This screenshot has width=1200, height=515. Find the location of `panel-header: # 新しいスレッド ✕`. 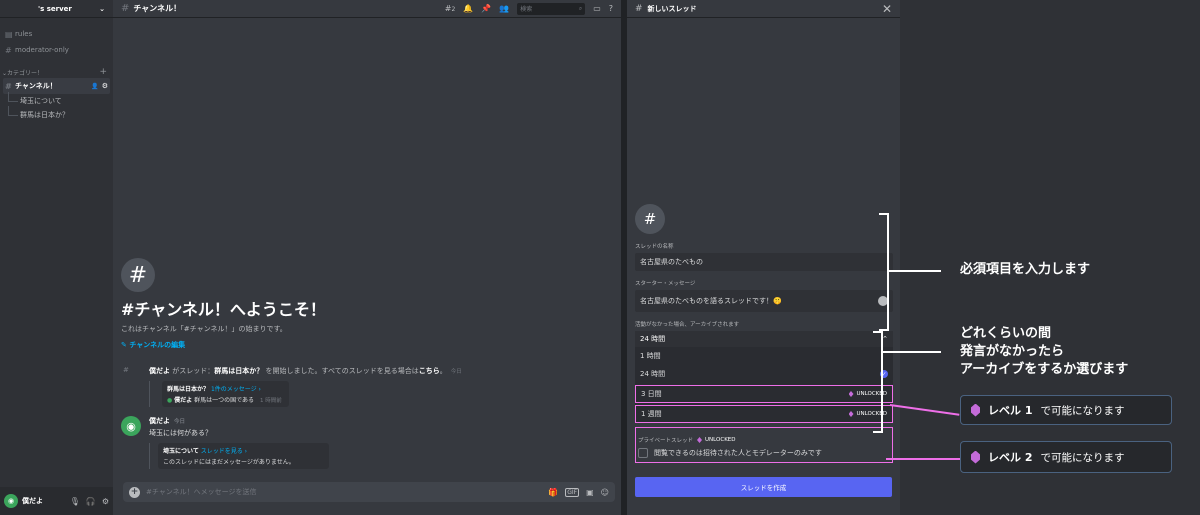

panel-header: # 新しいスレッド ✕ is located at coordinates (763, 9).